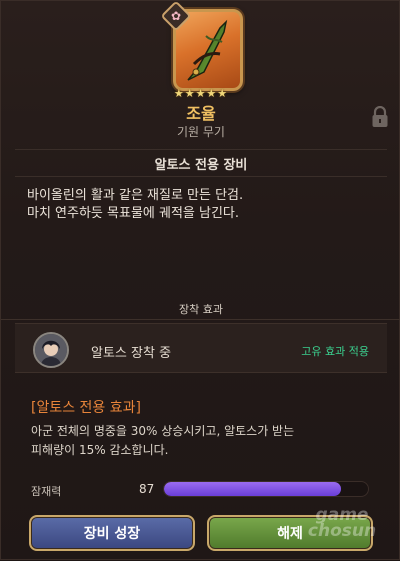 Image resolution: width=400 pixels, height=561 pixels. What do you see at coordinates (380, 118) in the screenshot?
I see `lock-icon` at bounding box center [380, 118].